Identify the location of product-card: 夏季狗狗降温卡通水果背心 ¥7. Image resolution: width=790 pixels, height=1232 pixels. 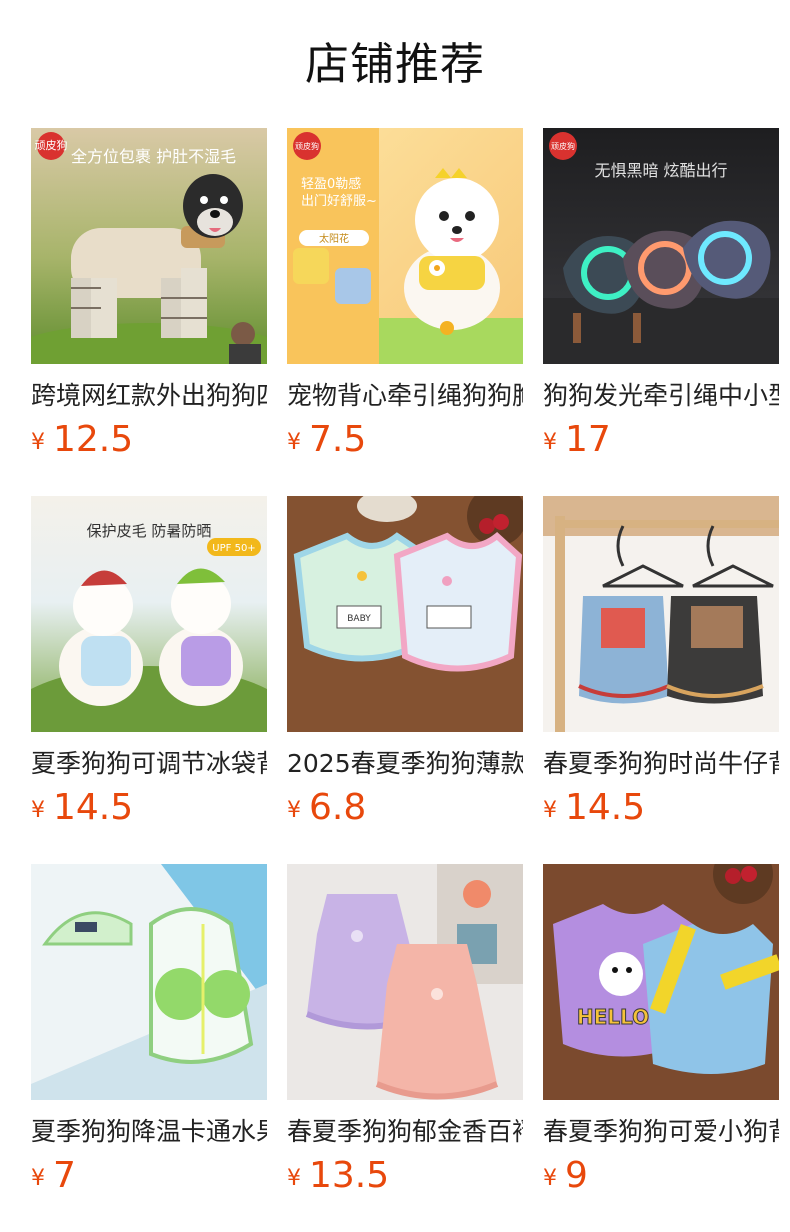
(149, 1032).